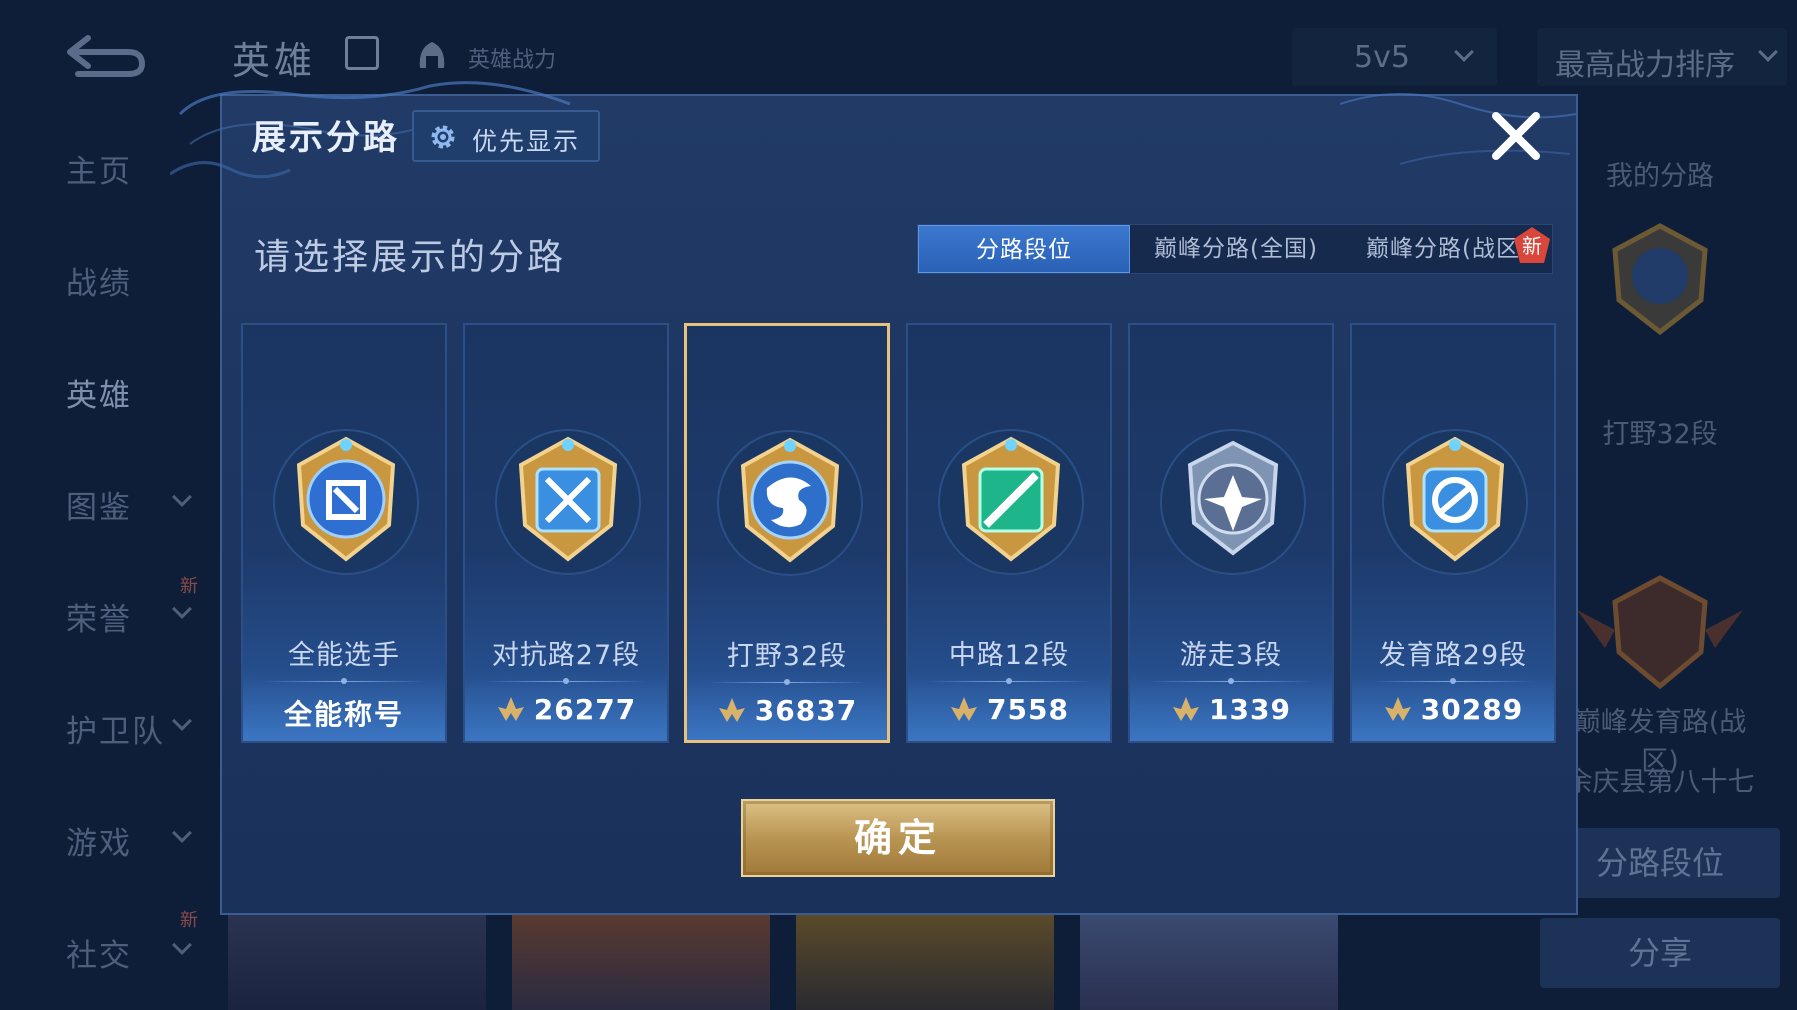 The image size is (1797, 1010). I want to click on lane-card-jungle: 打野32段 36837, so click(787, 533).